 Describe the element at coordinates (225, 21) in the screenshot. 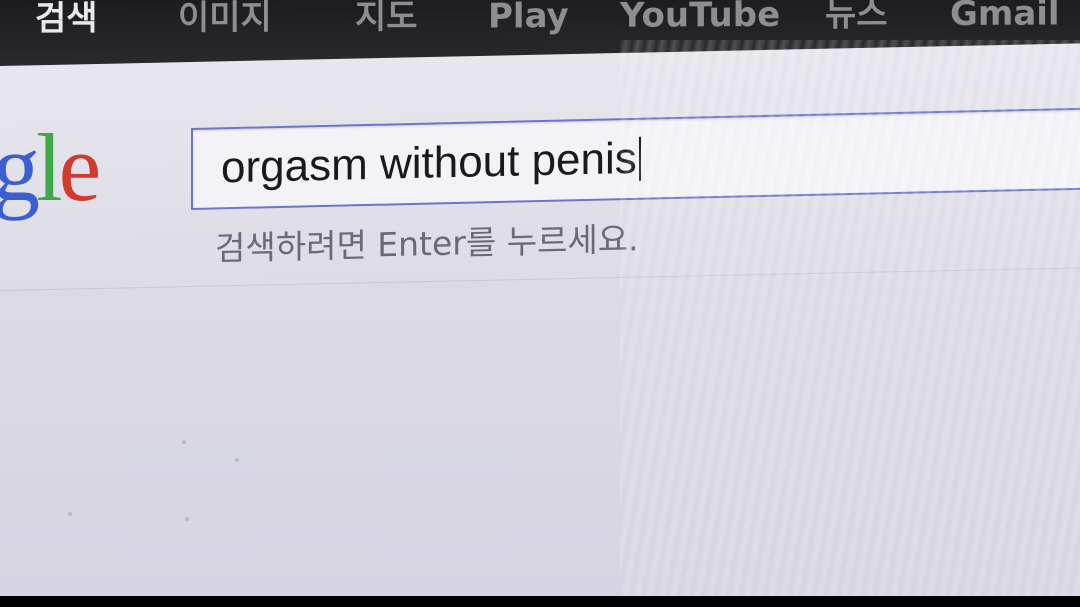

I see `nav-item-images: 이미지` at that location.